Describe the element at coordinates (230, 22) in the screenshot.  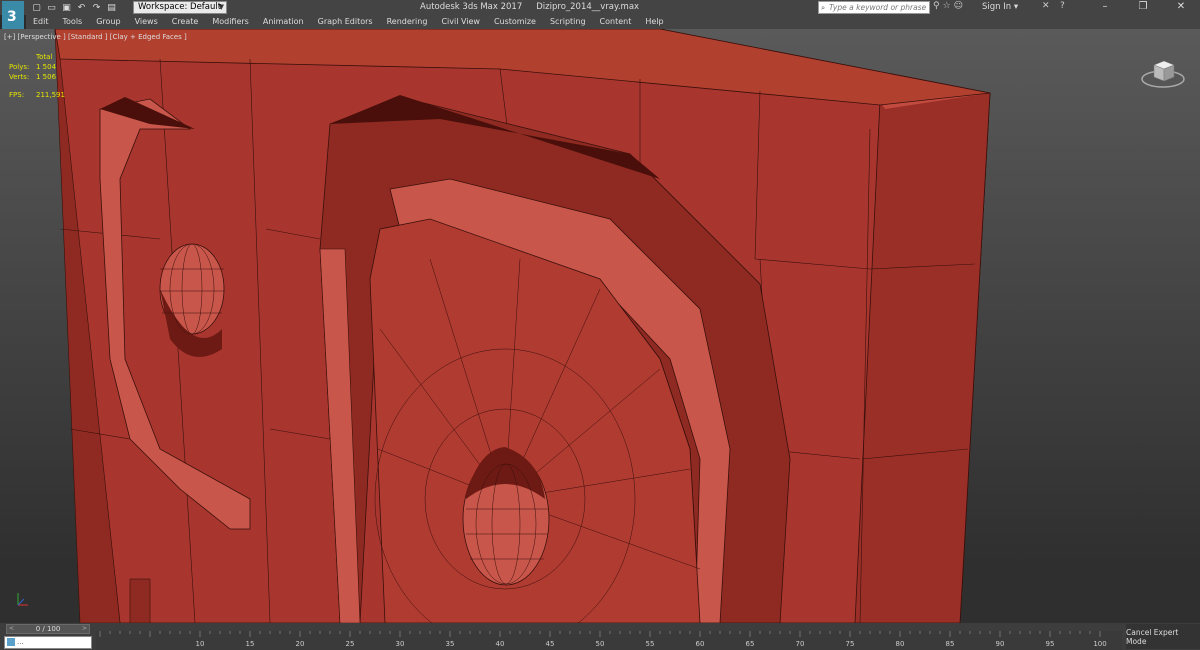
I see `menu-modifiers: Modifiers` at that location.